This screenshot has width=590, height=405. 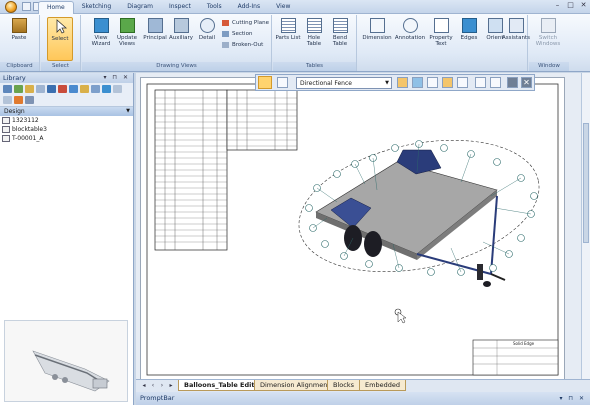 I want to click on tab-home: Home, so click(x=56, y=7).